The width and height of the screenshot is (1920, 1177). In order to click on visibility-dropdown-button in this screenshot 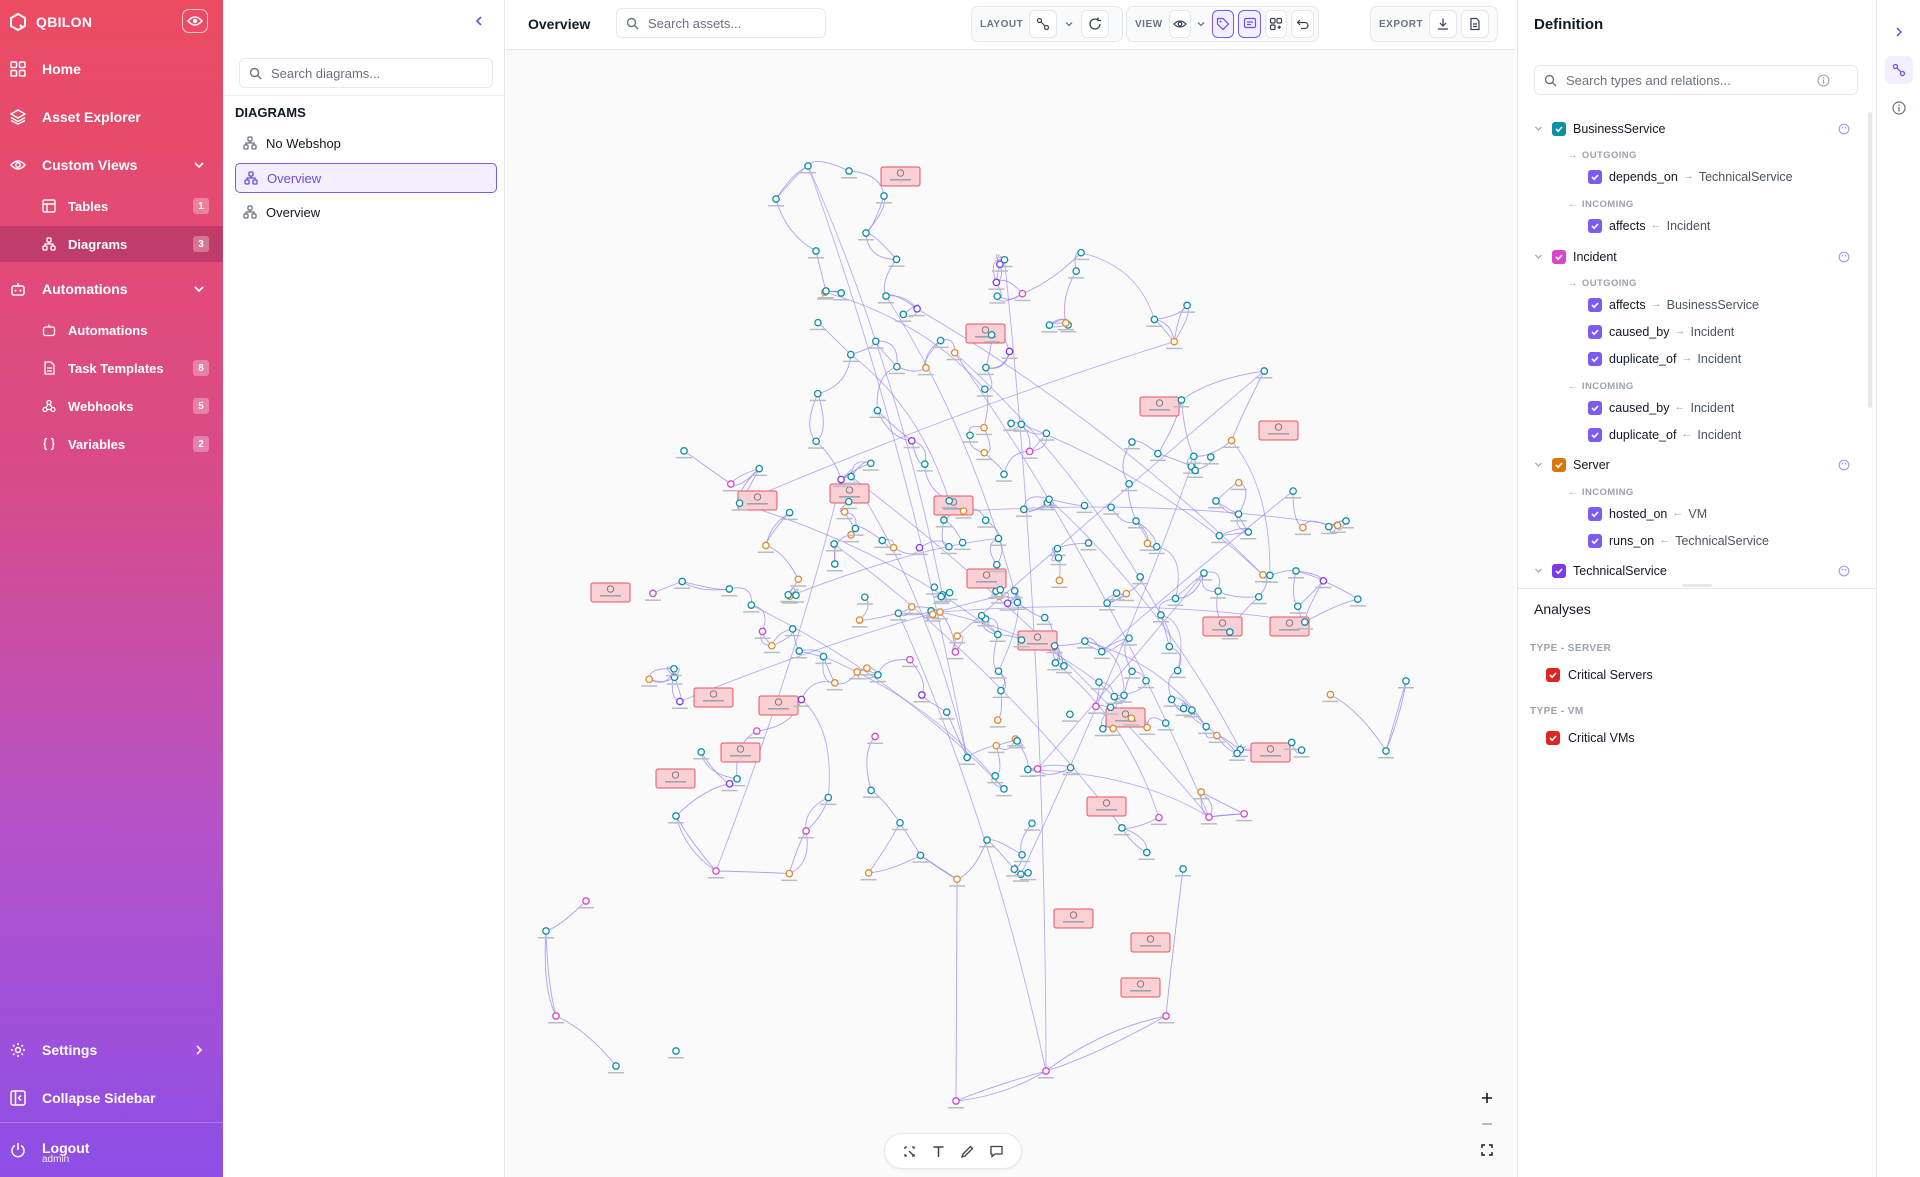, I will do `click(1201, 24)`.